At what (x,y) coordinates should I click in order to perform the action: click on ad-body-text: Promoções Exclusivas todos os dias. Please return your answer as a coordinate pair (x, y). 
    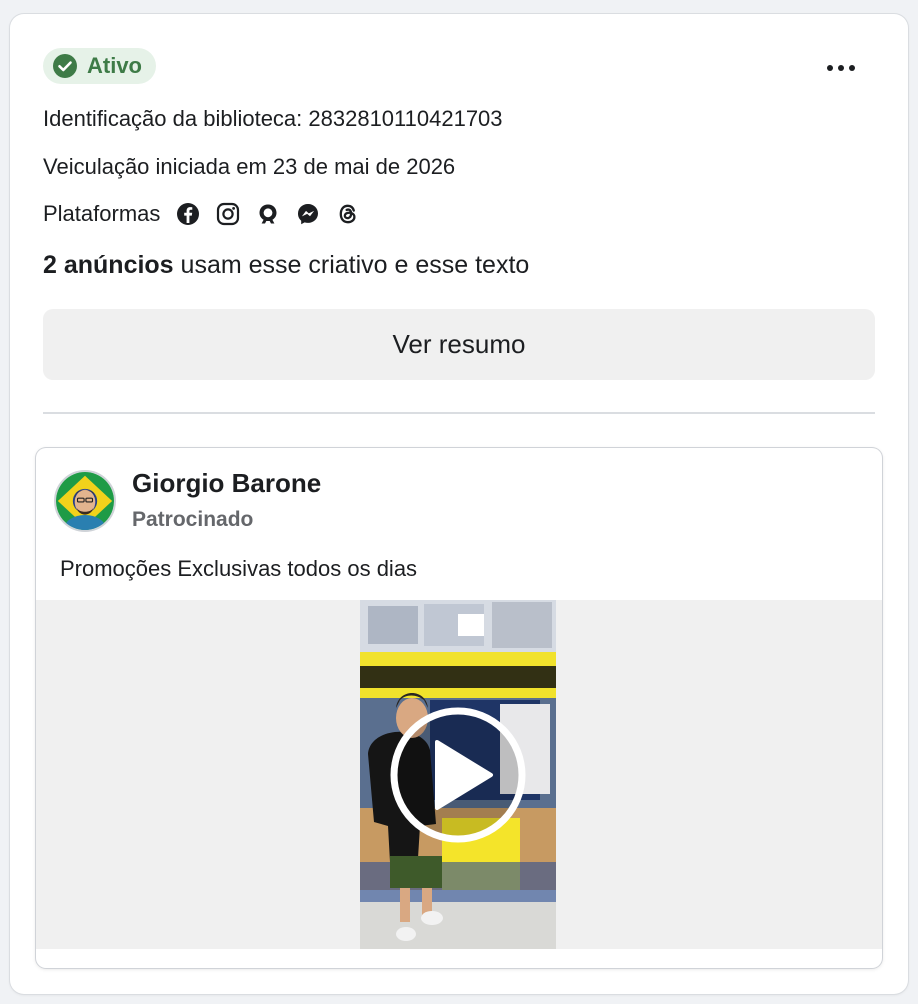
    Looking at the image, I should click on (239, 568).